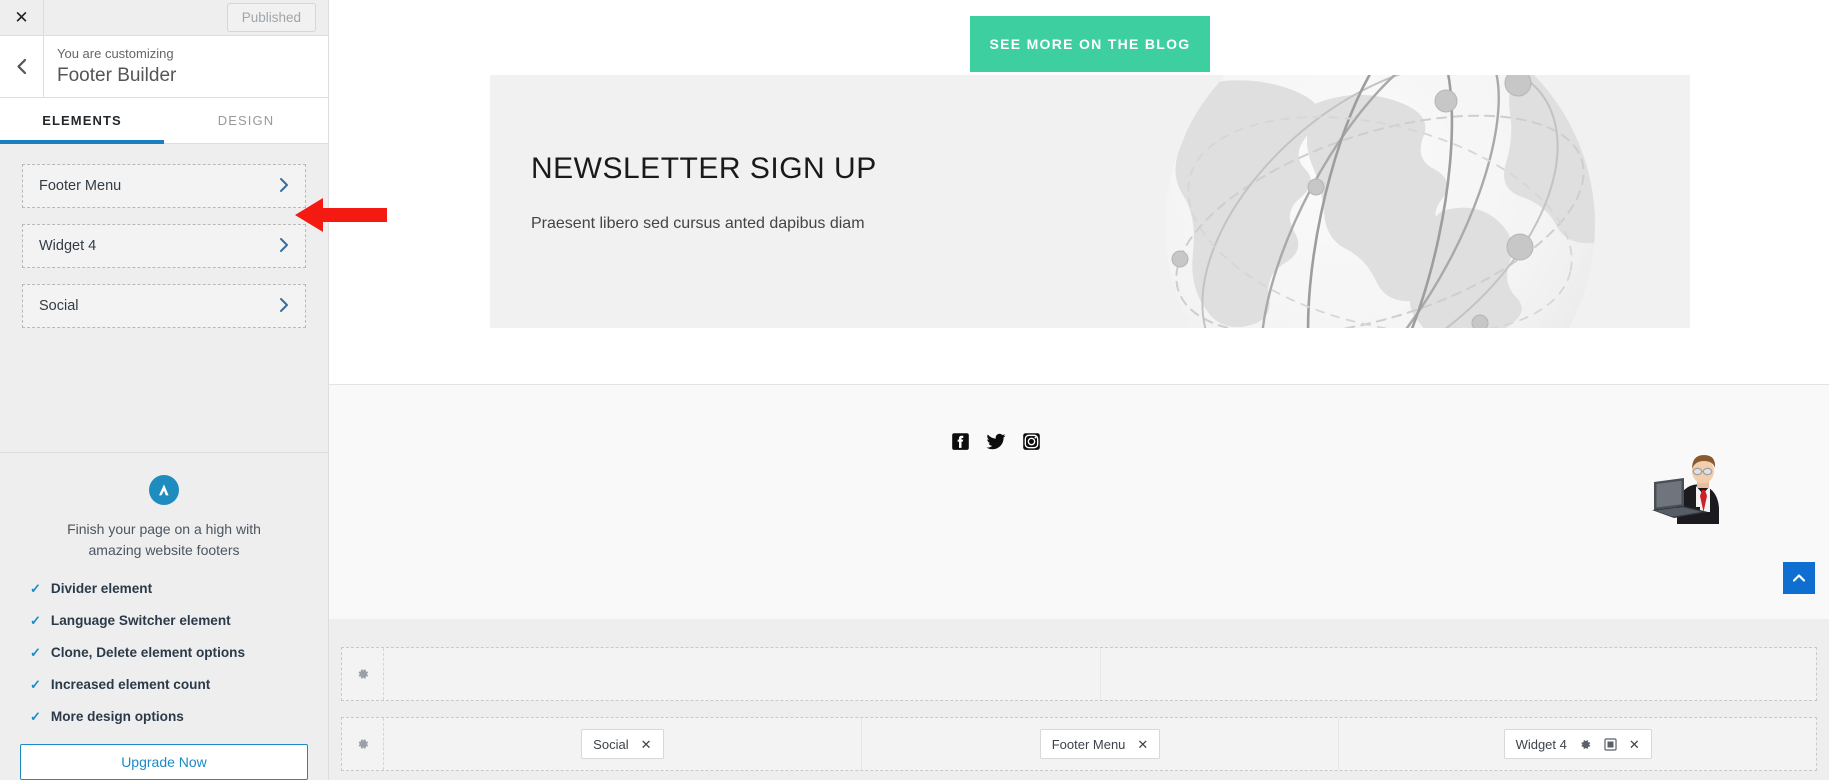 The height and width of the screenshot is (780, 1829). What do you see at coordinates (22, 66) in the screenshot?
I see `chevron-left-icon` at bounding box center [22, 66].